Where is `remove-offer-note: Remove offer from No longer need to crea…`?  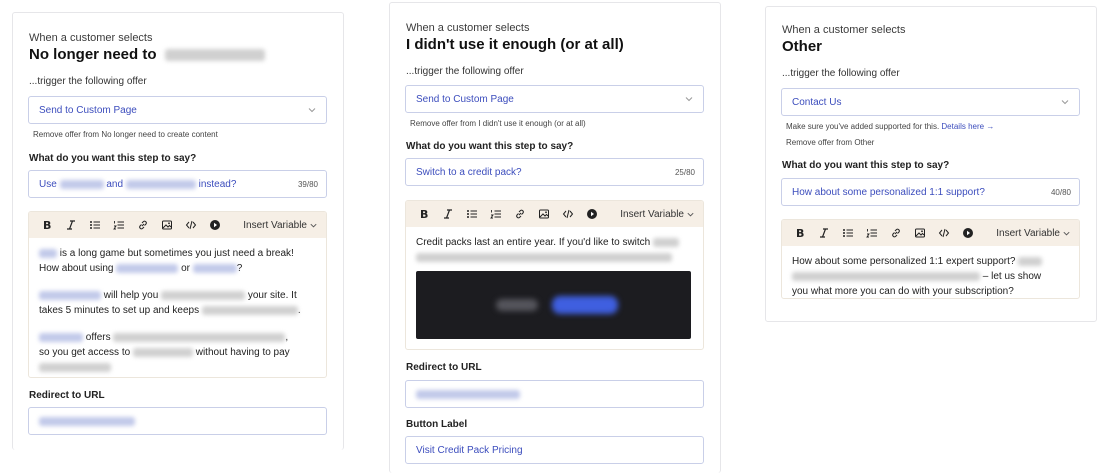
remove-offer-note: Remove offer from No longer need to crea… is located at coordinates (125, 134).